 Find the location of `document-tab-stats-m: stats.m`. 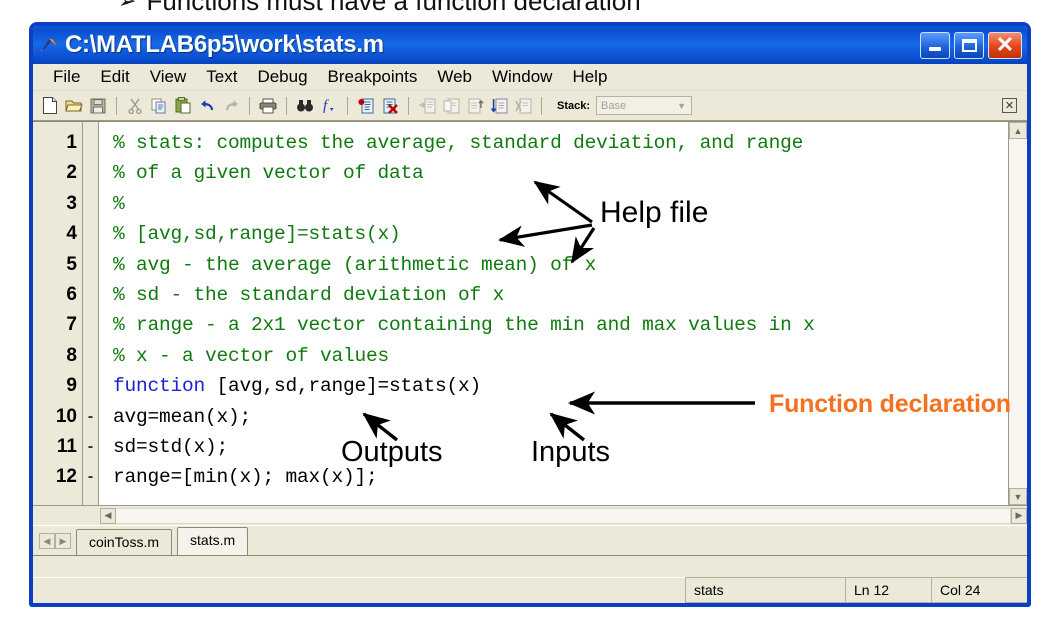

document-tab-stats-m: stats.m is located at coordinates (213, 541).